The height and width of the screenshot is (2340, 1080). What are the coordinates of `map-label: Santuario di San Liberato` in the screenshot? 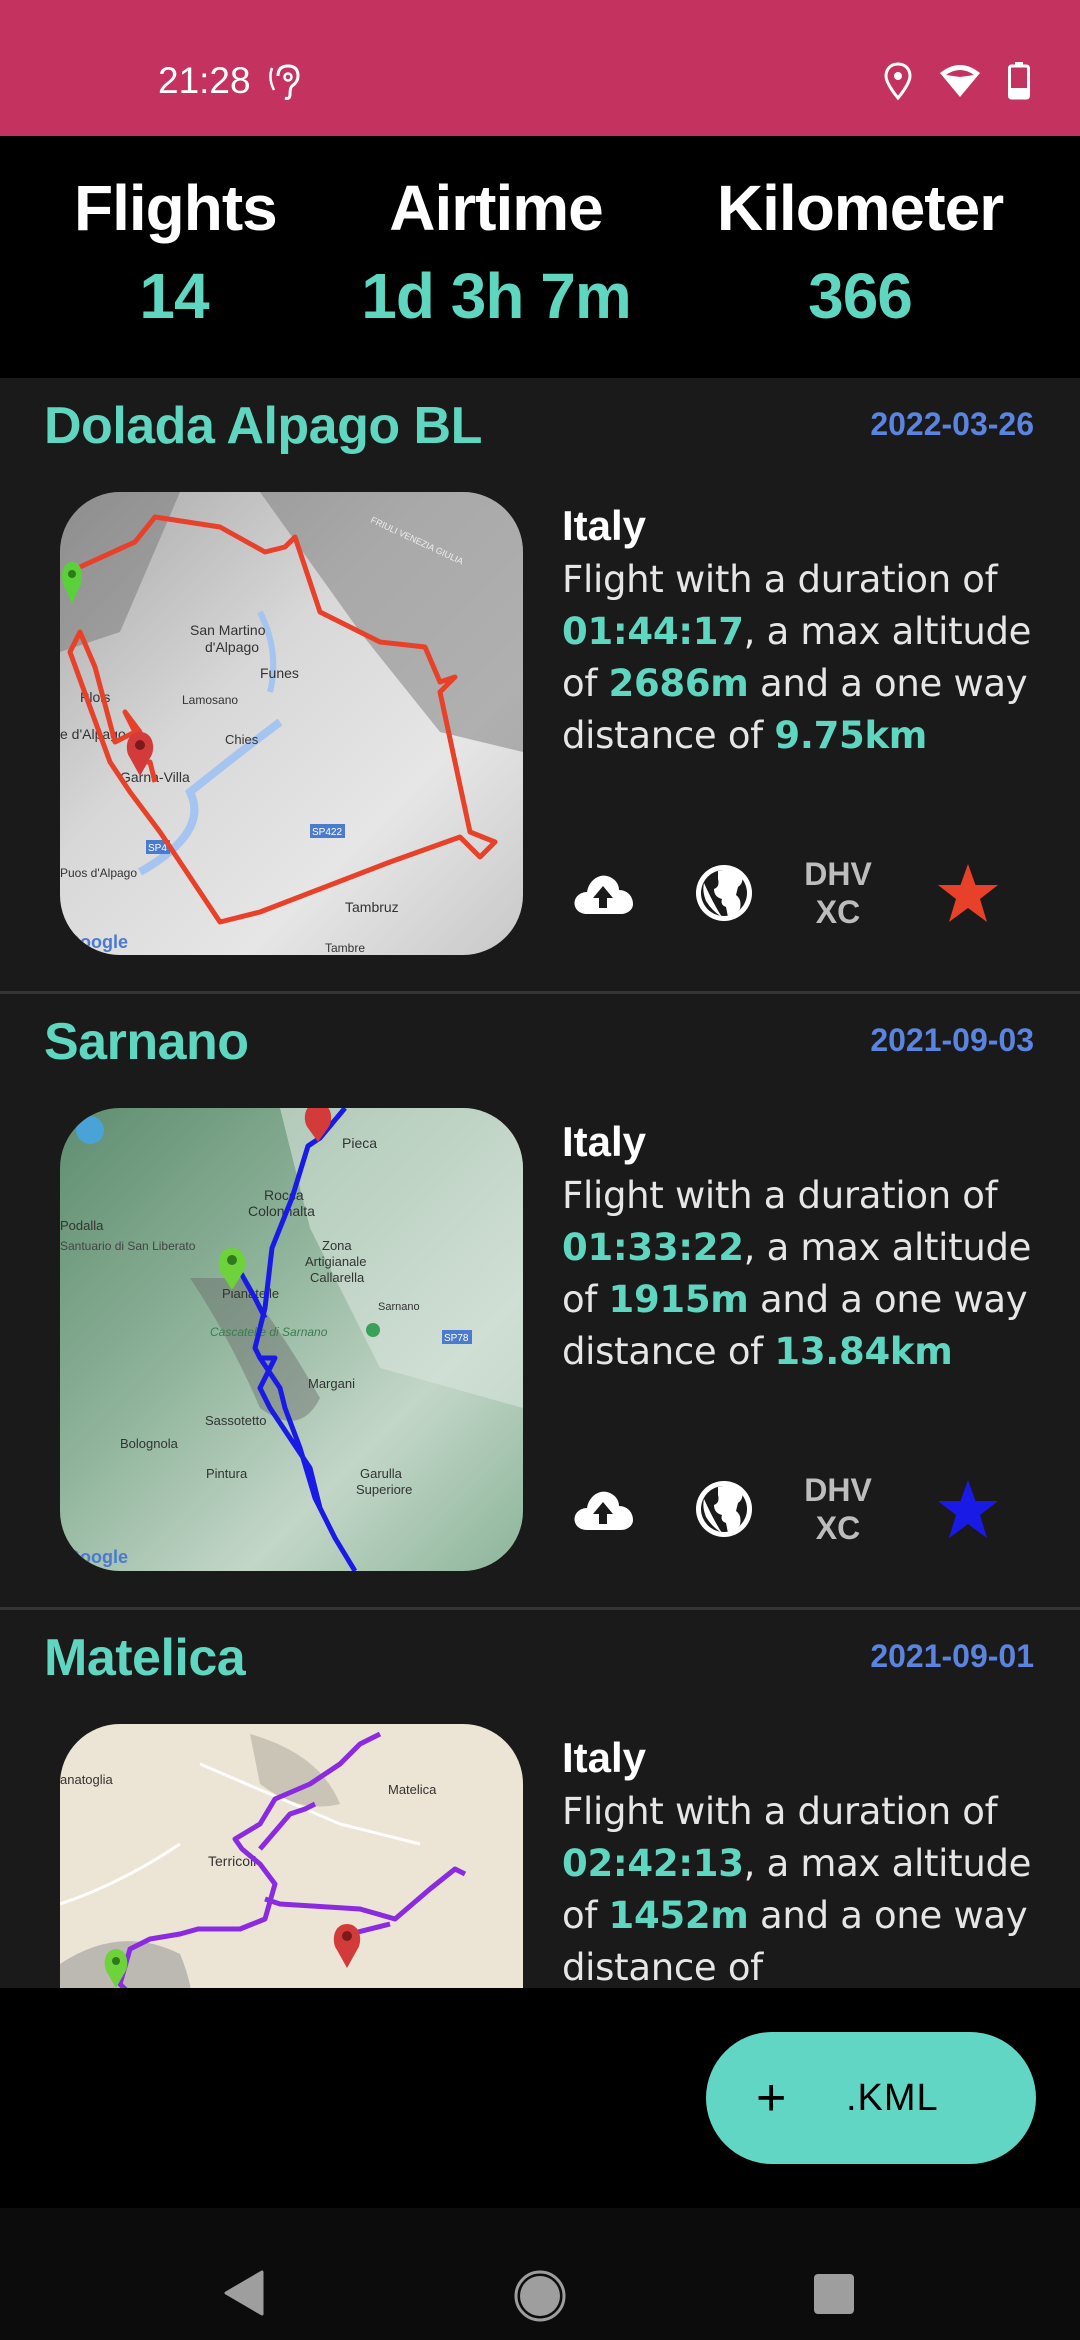 It's located at (128, 1246).